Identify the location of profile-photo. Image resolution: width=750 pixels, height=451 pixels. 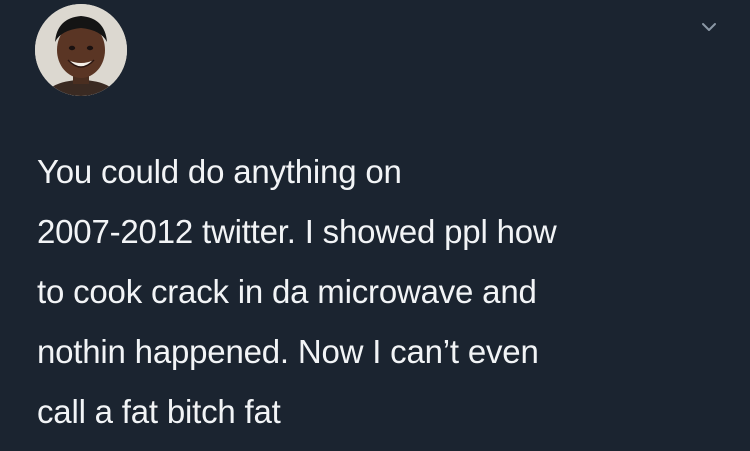
(81, 50).